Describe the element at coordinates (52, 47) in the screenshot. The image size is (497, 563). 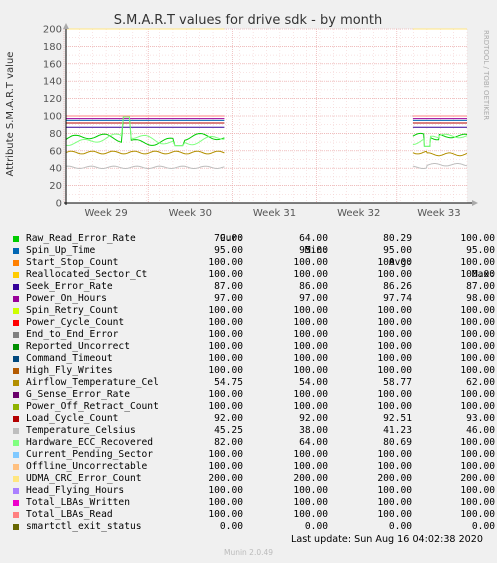
I see `y-tick-label: 180` at that location.